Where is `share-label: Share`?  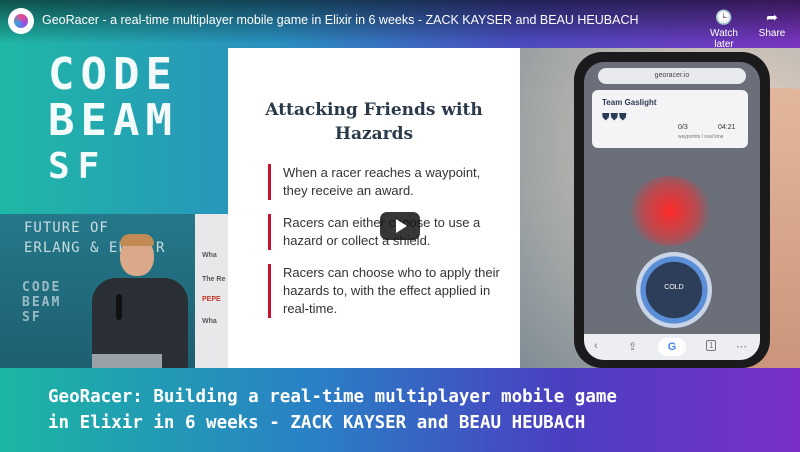 share-label: Share is located at coordinates (772, 33).